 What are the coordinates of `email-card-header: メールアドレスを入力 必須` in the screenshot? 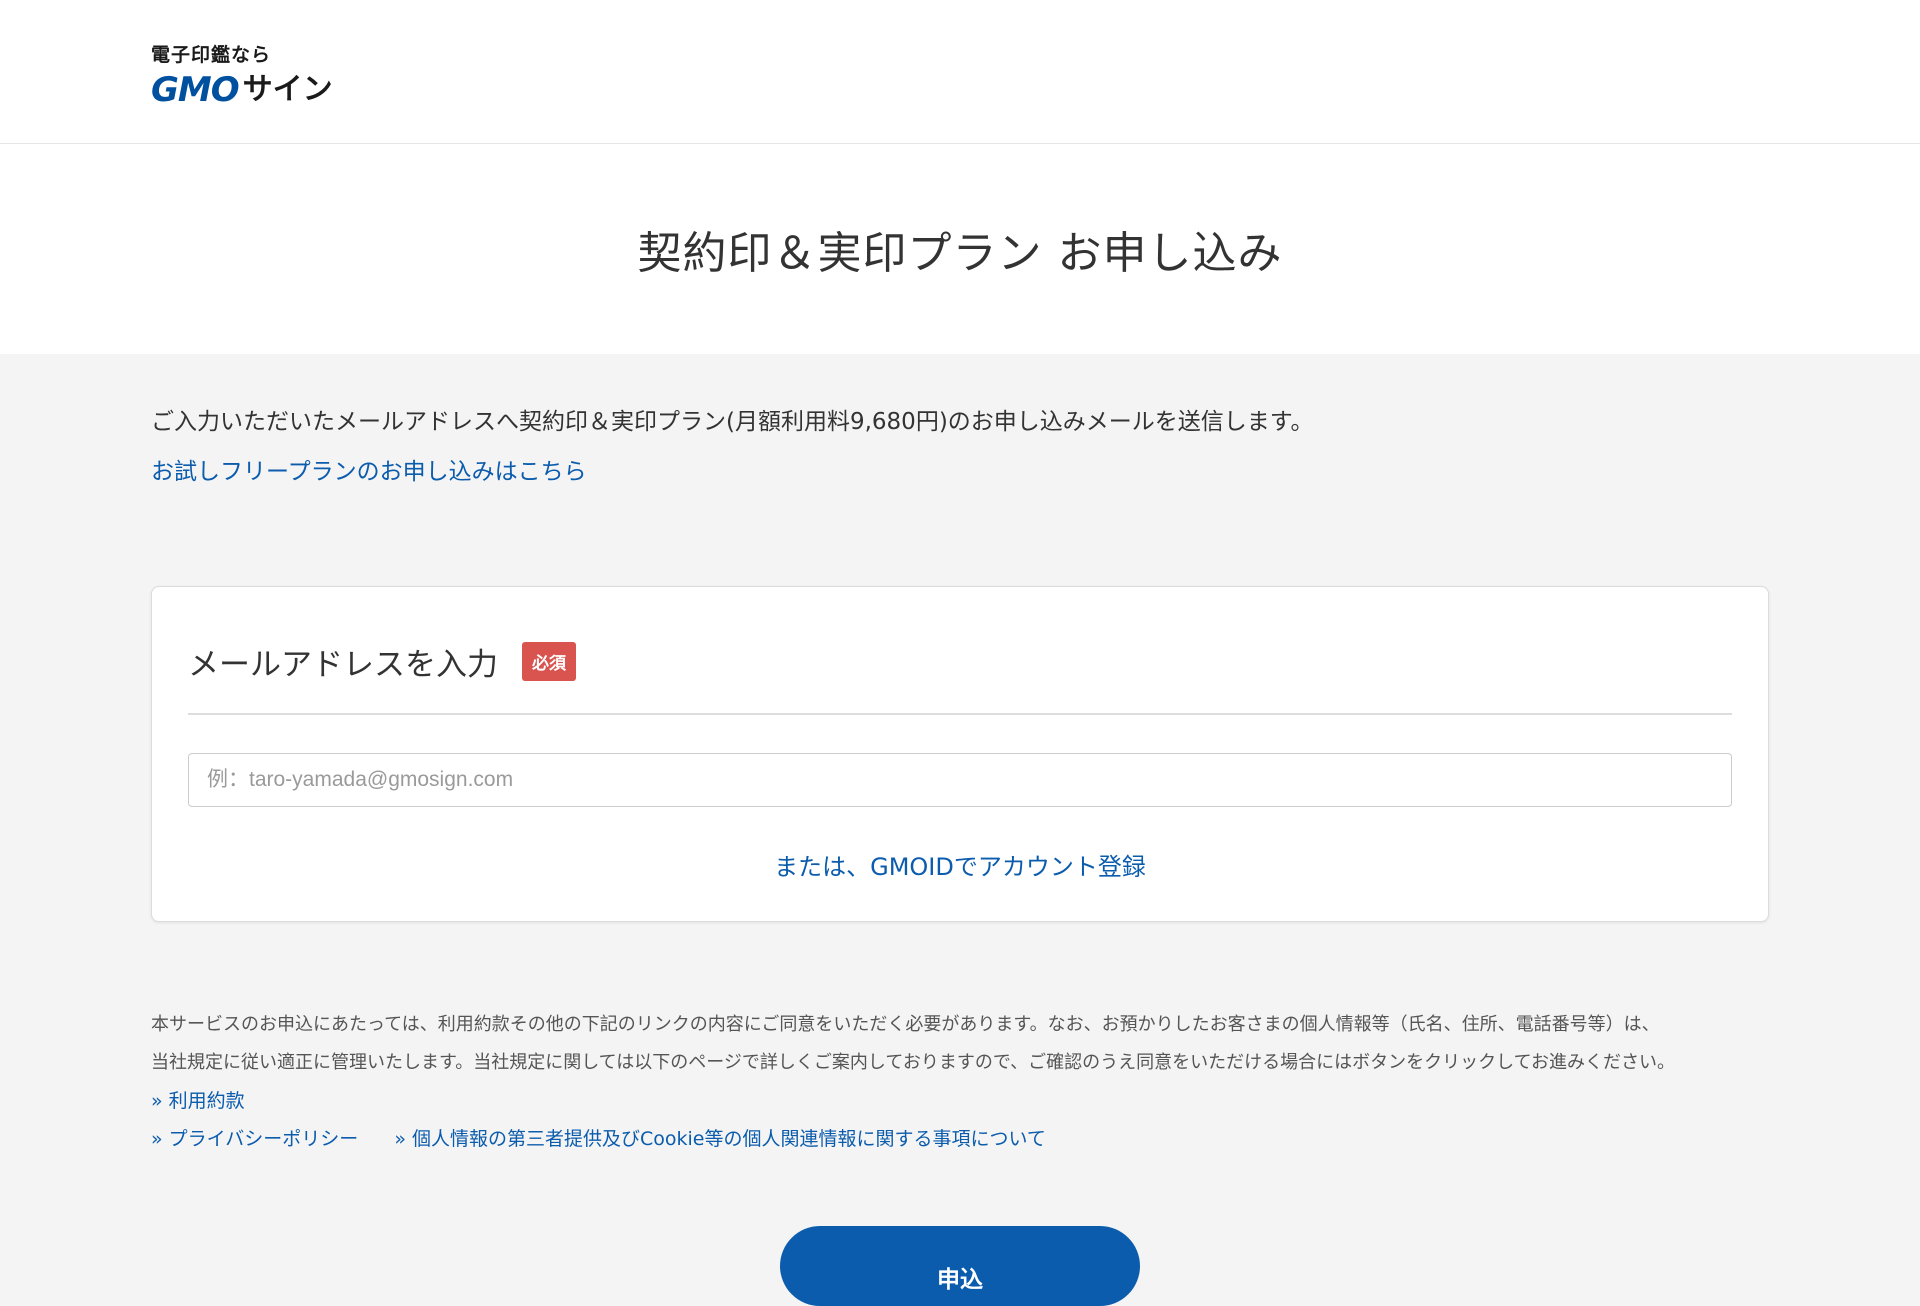 It's located at (960, 651).